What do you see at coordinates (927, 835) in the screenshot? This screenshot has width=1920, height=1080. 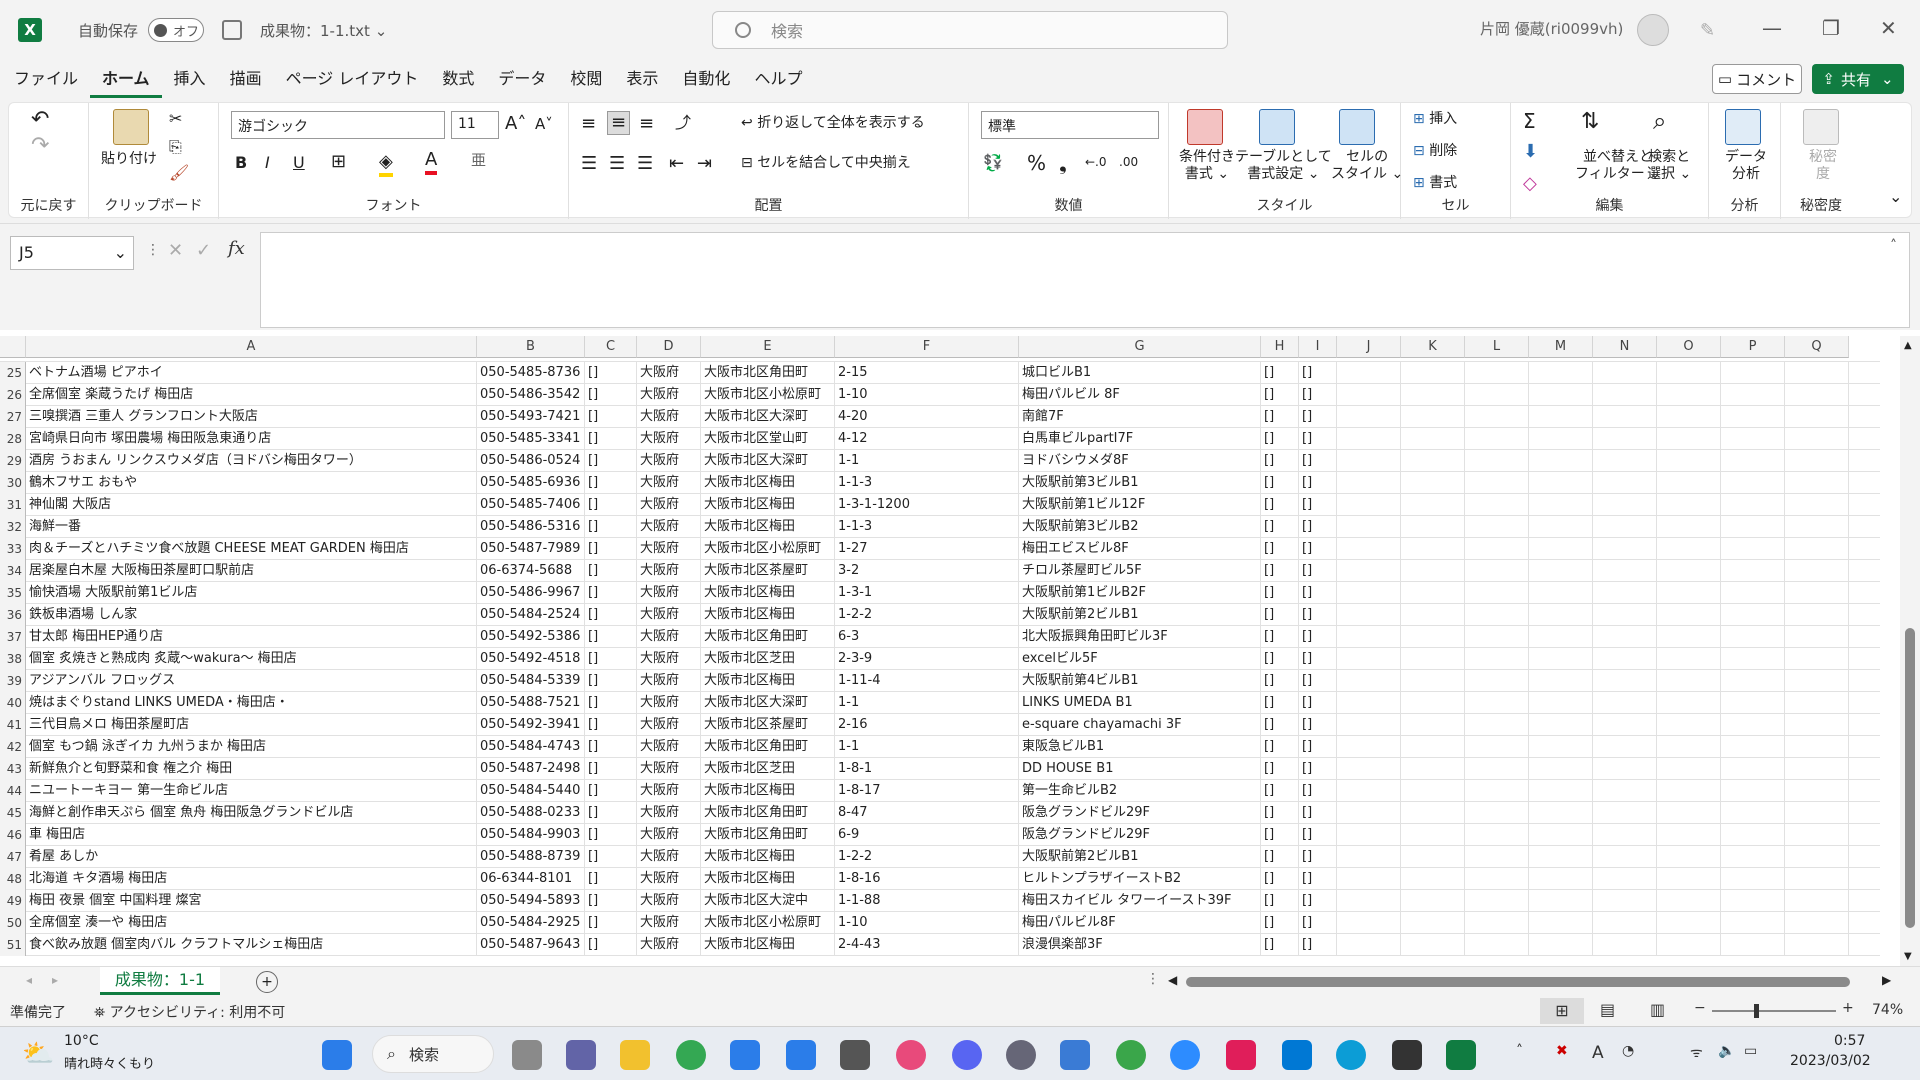 I see `table-cell: 6-9` at bounding box center [927, 835].